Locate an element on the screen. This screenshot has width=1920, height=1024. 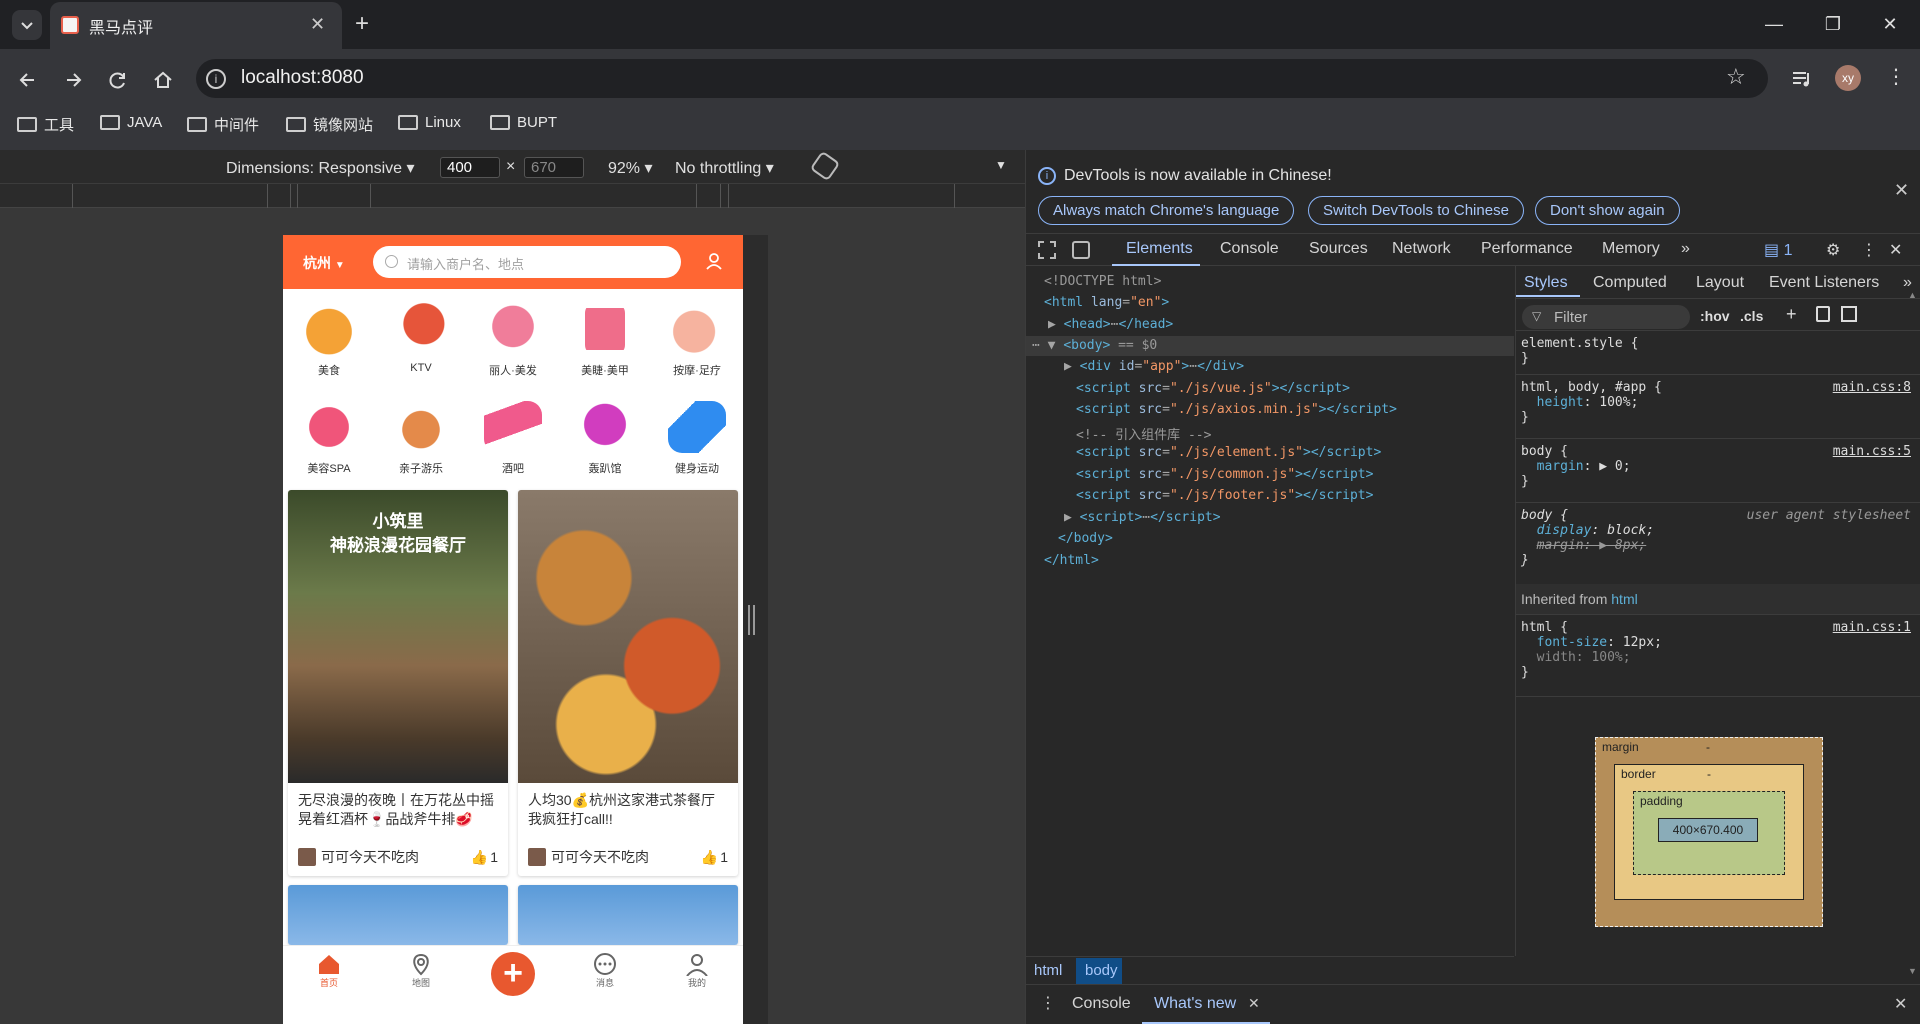
issues-button: ▤ 1 is located at coordinates (1778, 250).